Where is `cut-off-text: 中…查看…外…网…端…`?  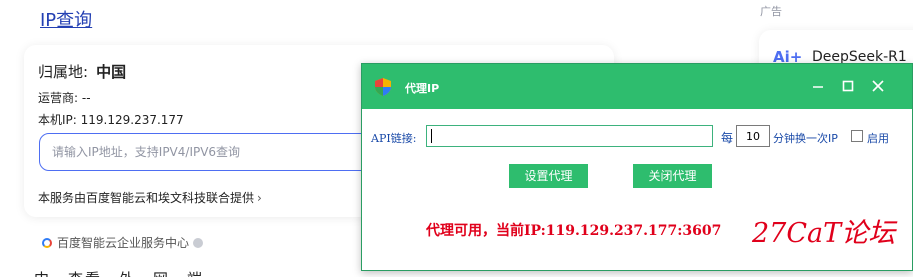
cut-off-text: 中…查看…外…网…端… is located at coordinates (127, 272).